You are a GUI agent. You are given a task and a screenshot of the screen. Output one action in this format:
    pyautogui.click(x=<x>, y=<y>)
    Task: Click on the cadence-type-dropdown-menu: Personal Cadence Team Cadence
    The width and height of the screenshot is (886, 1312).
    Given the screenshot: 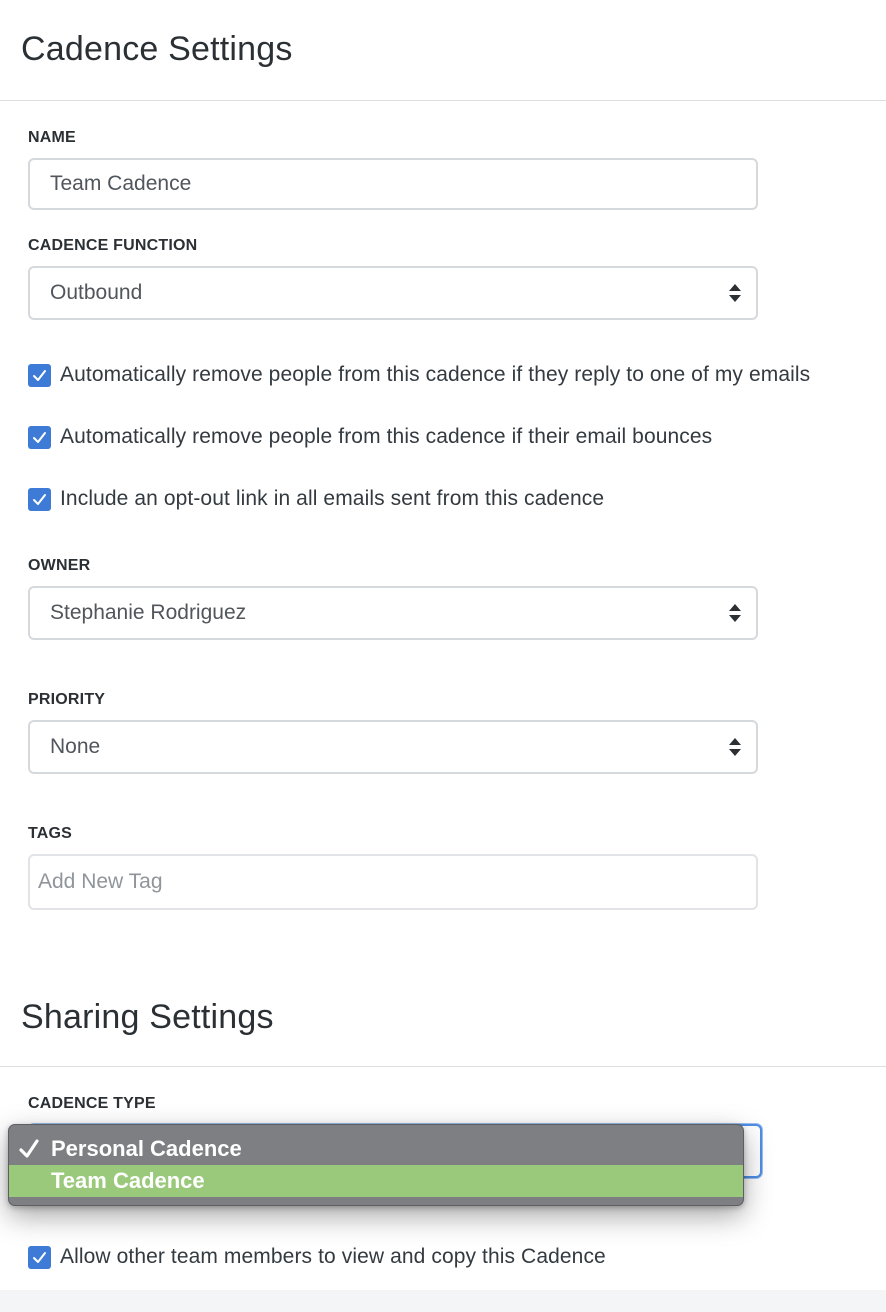 What is the action you would take?
    pyautogui.click(x=376, y=1165)
    